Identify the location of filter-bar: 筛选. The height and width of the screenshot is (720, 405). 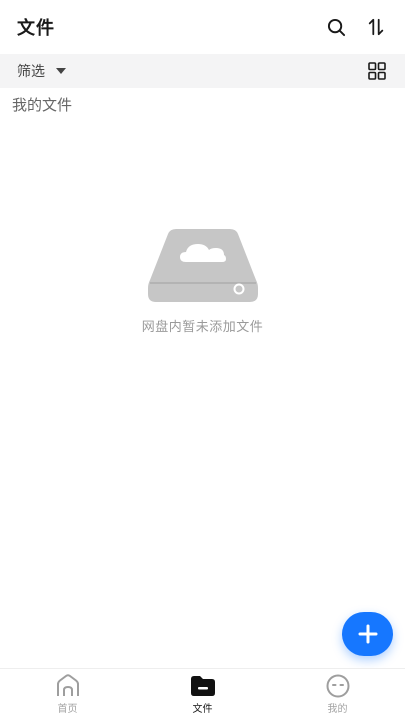
(202, 71).